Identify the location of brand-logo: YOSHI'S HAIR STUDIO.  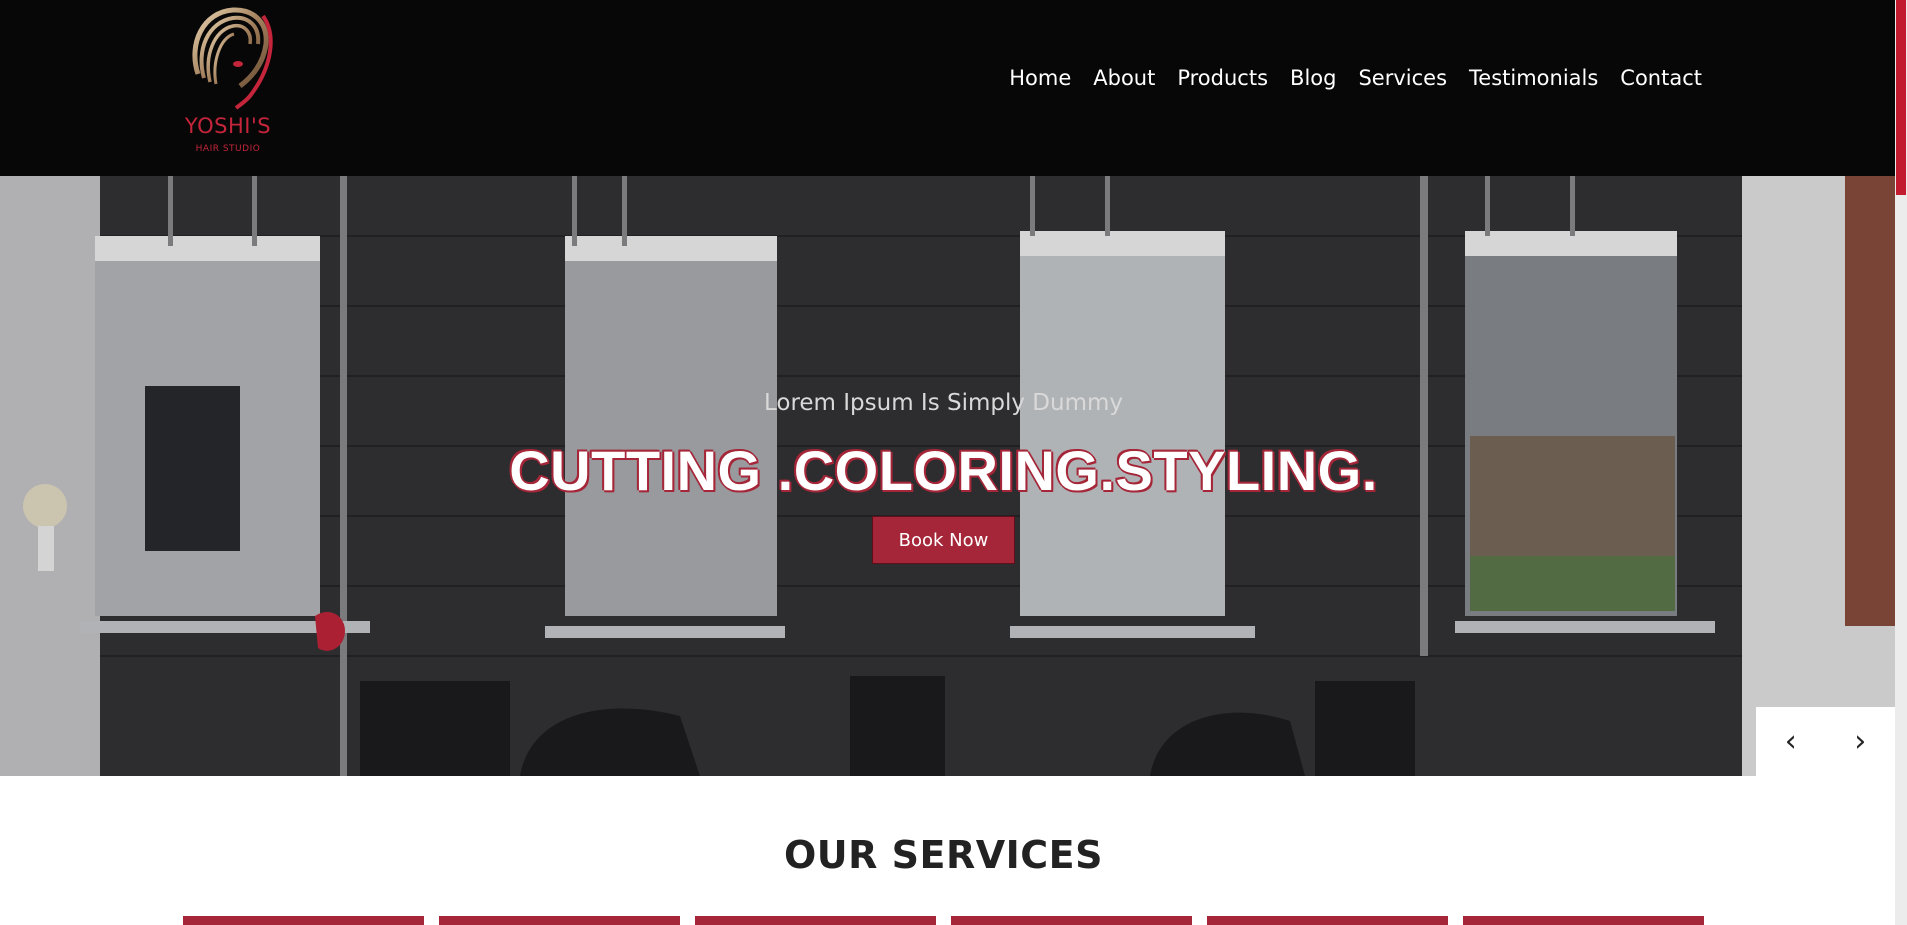
(228, 80).